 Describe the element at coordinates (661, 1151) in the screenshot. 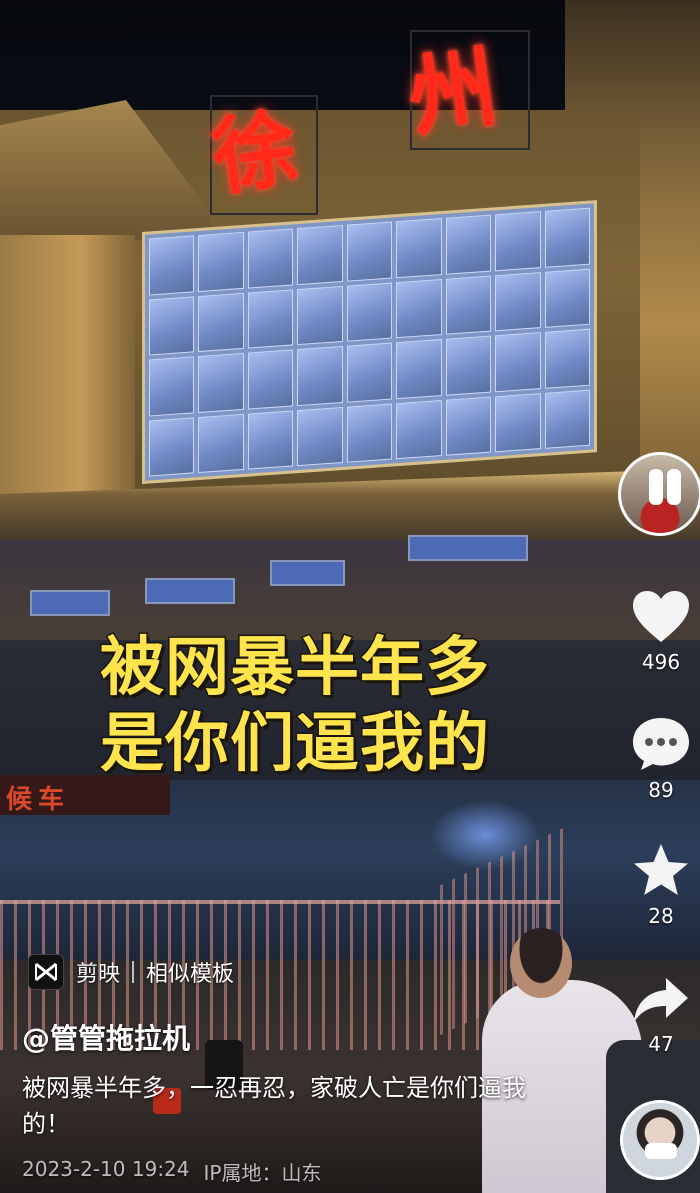

I see `avatar-mask` at that location.